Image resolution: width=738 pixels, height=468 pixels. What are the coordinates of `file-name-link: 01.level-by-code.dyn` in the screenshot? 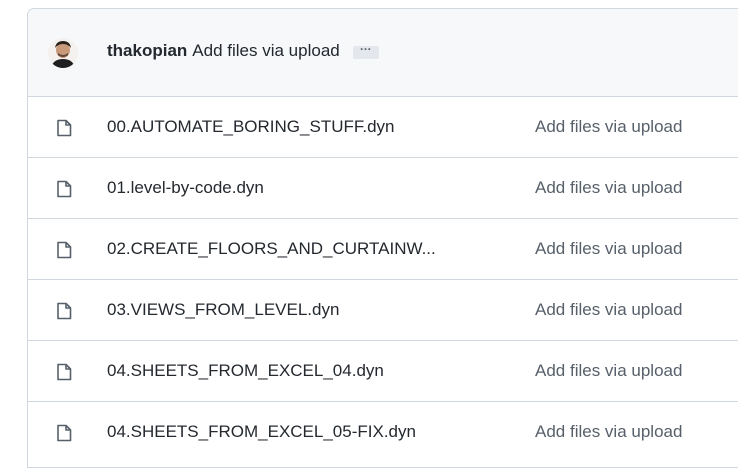 It's located at (185, 188).